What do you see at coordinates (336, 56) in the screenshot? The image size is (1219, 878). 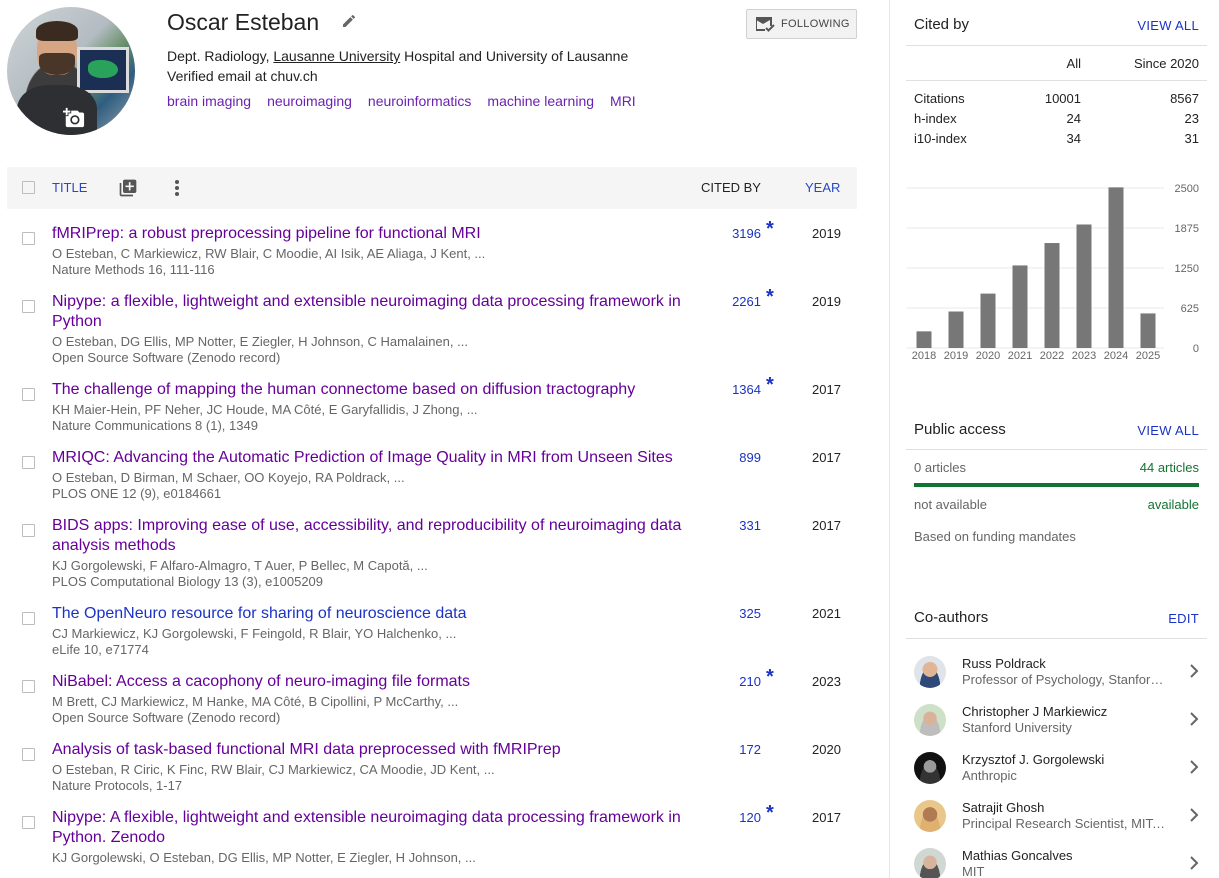 I see `affiliation-link: Lausanne University` at bounding box center [336, 56].